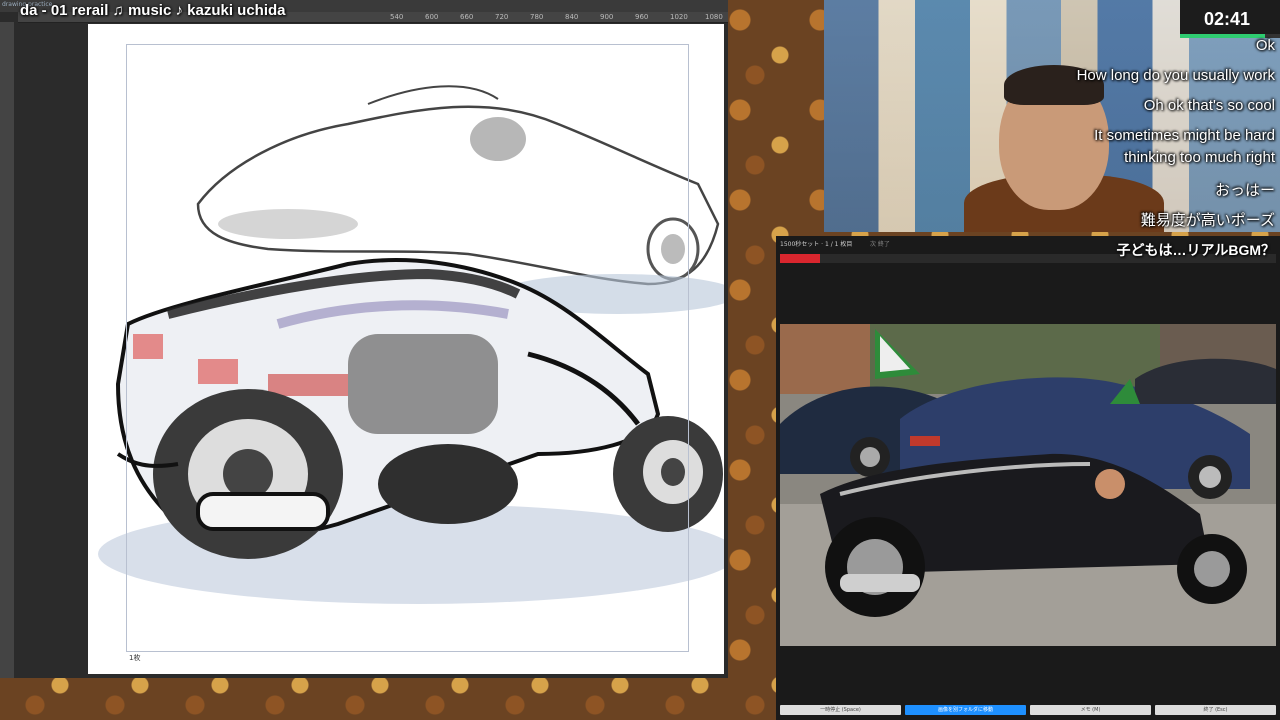 The image size is (1280, 720). I want to click on move-image-button: 画像を別フォルダに移動, so click(965, 710).